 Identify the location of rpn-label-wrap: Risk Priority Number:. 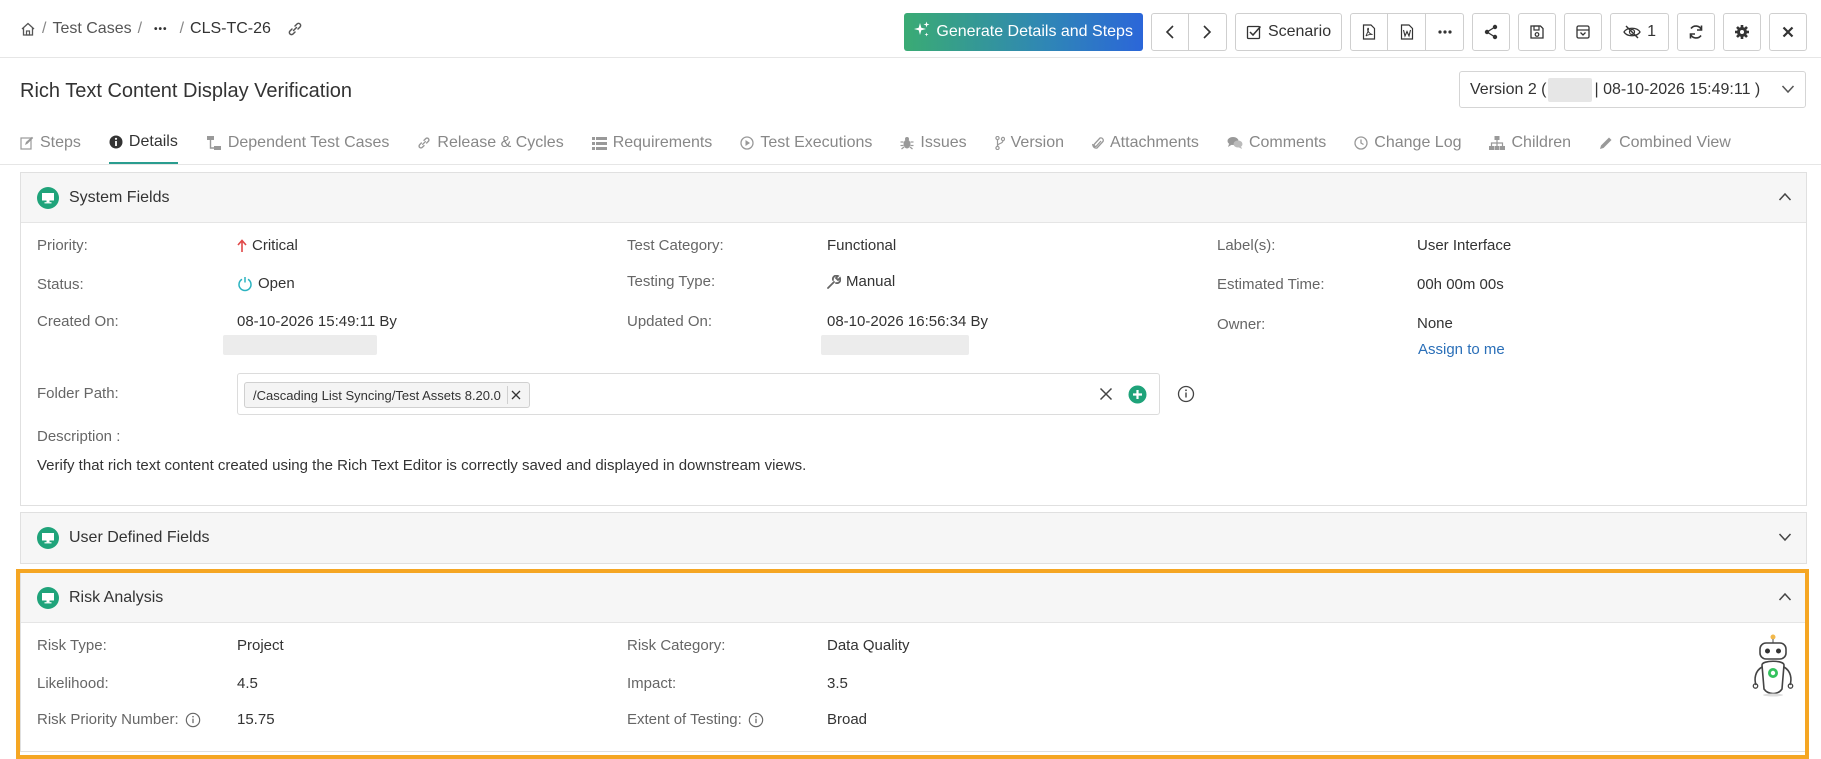
(119, 719).